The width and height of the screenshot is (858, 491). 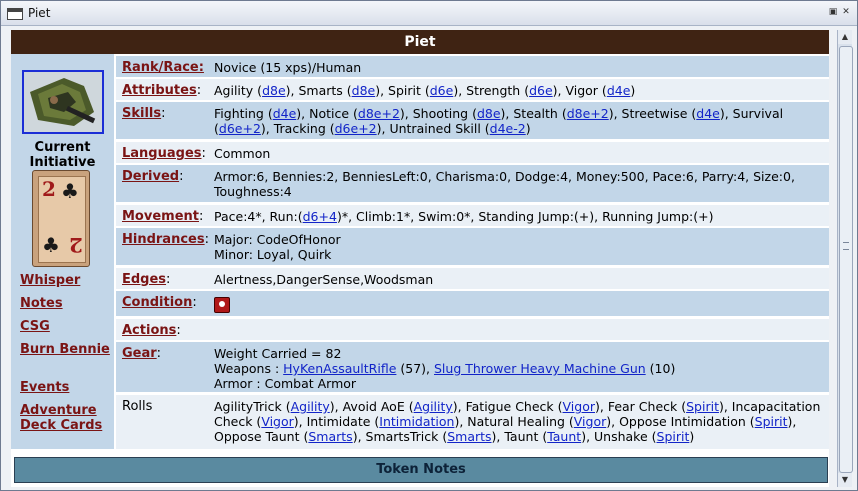 I want to click on skills-link: Skills, so click(x=141, y=113).